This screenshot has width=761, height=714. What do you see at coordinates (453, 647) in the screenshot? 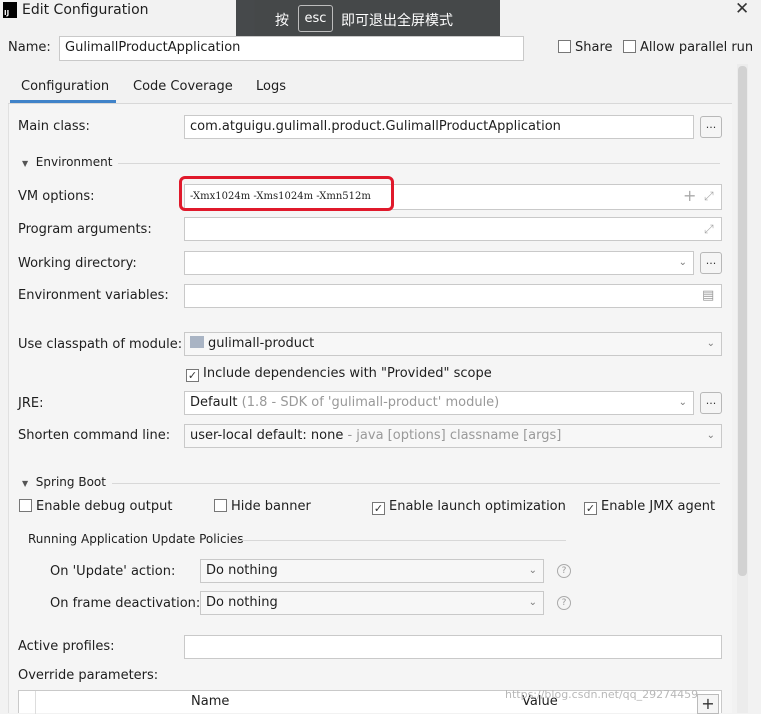
I see `active-profiles-field` at bounding box center [453, 647].